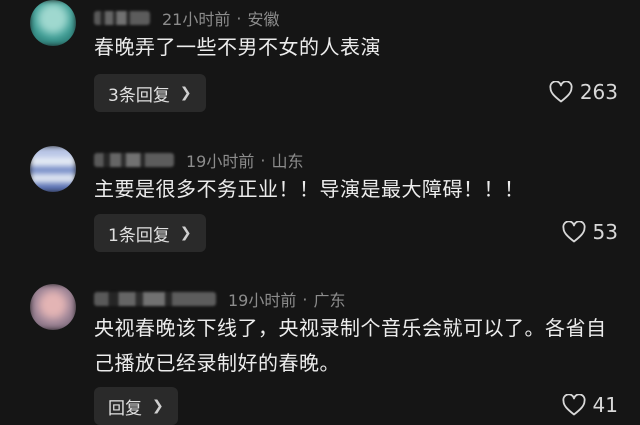  Describe the element at coordinates (237, 47) in the screenshot. I see `comment-text: 春晚弄了一些不男不女的人表演` at that location.